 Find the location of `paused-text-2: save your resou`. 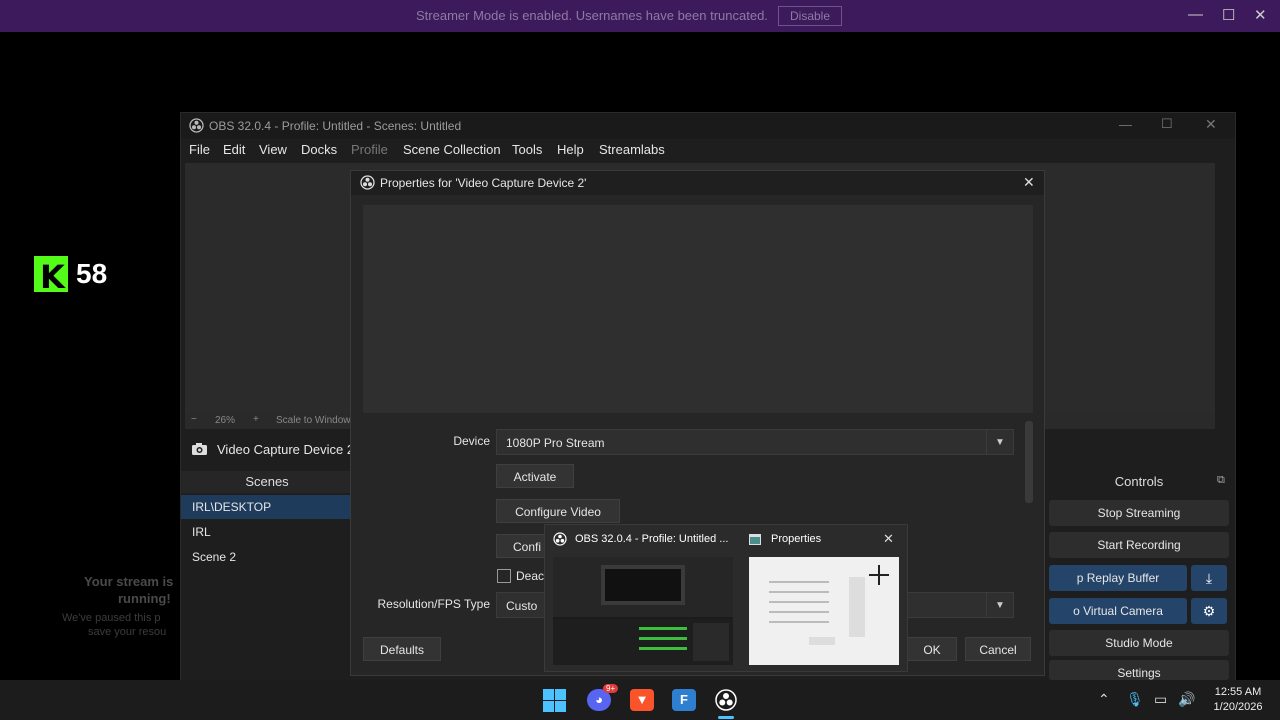

paused-text-2: save your resou is located at coordinates (127, 632).